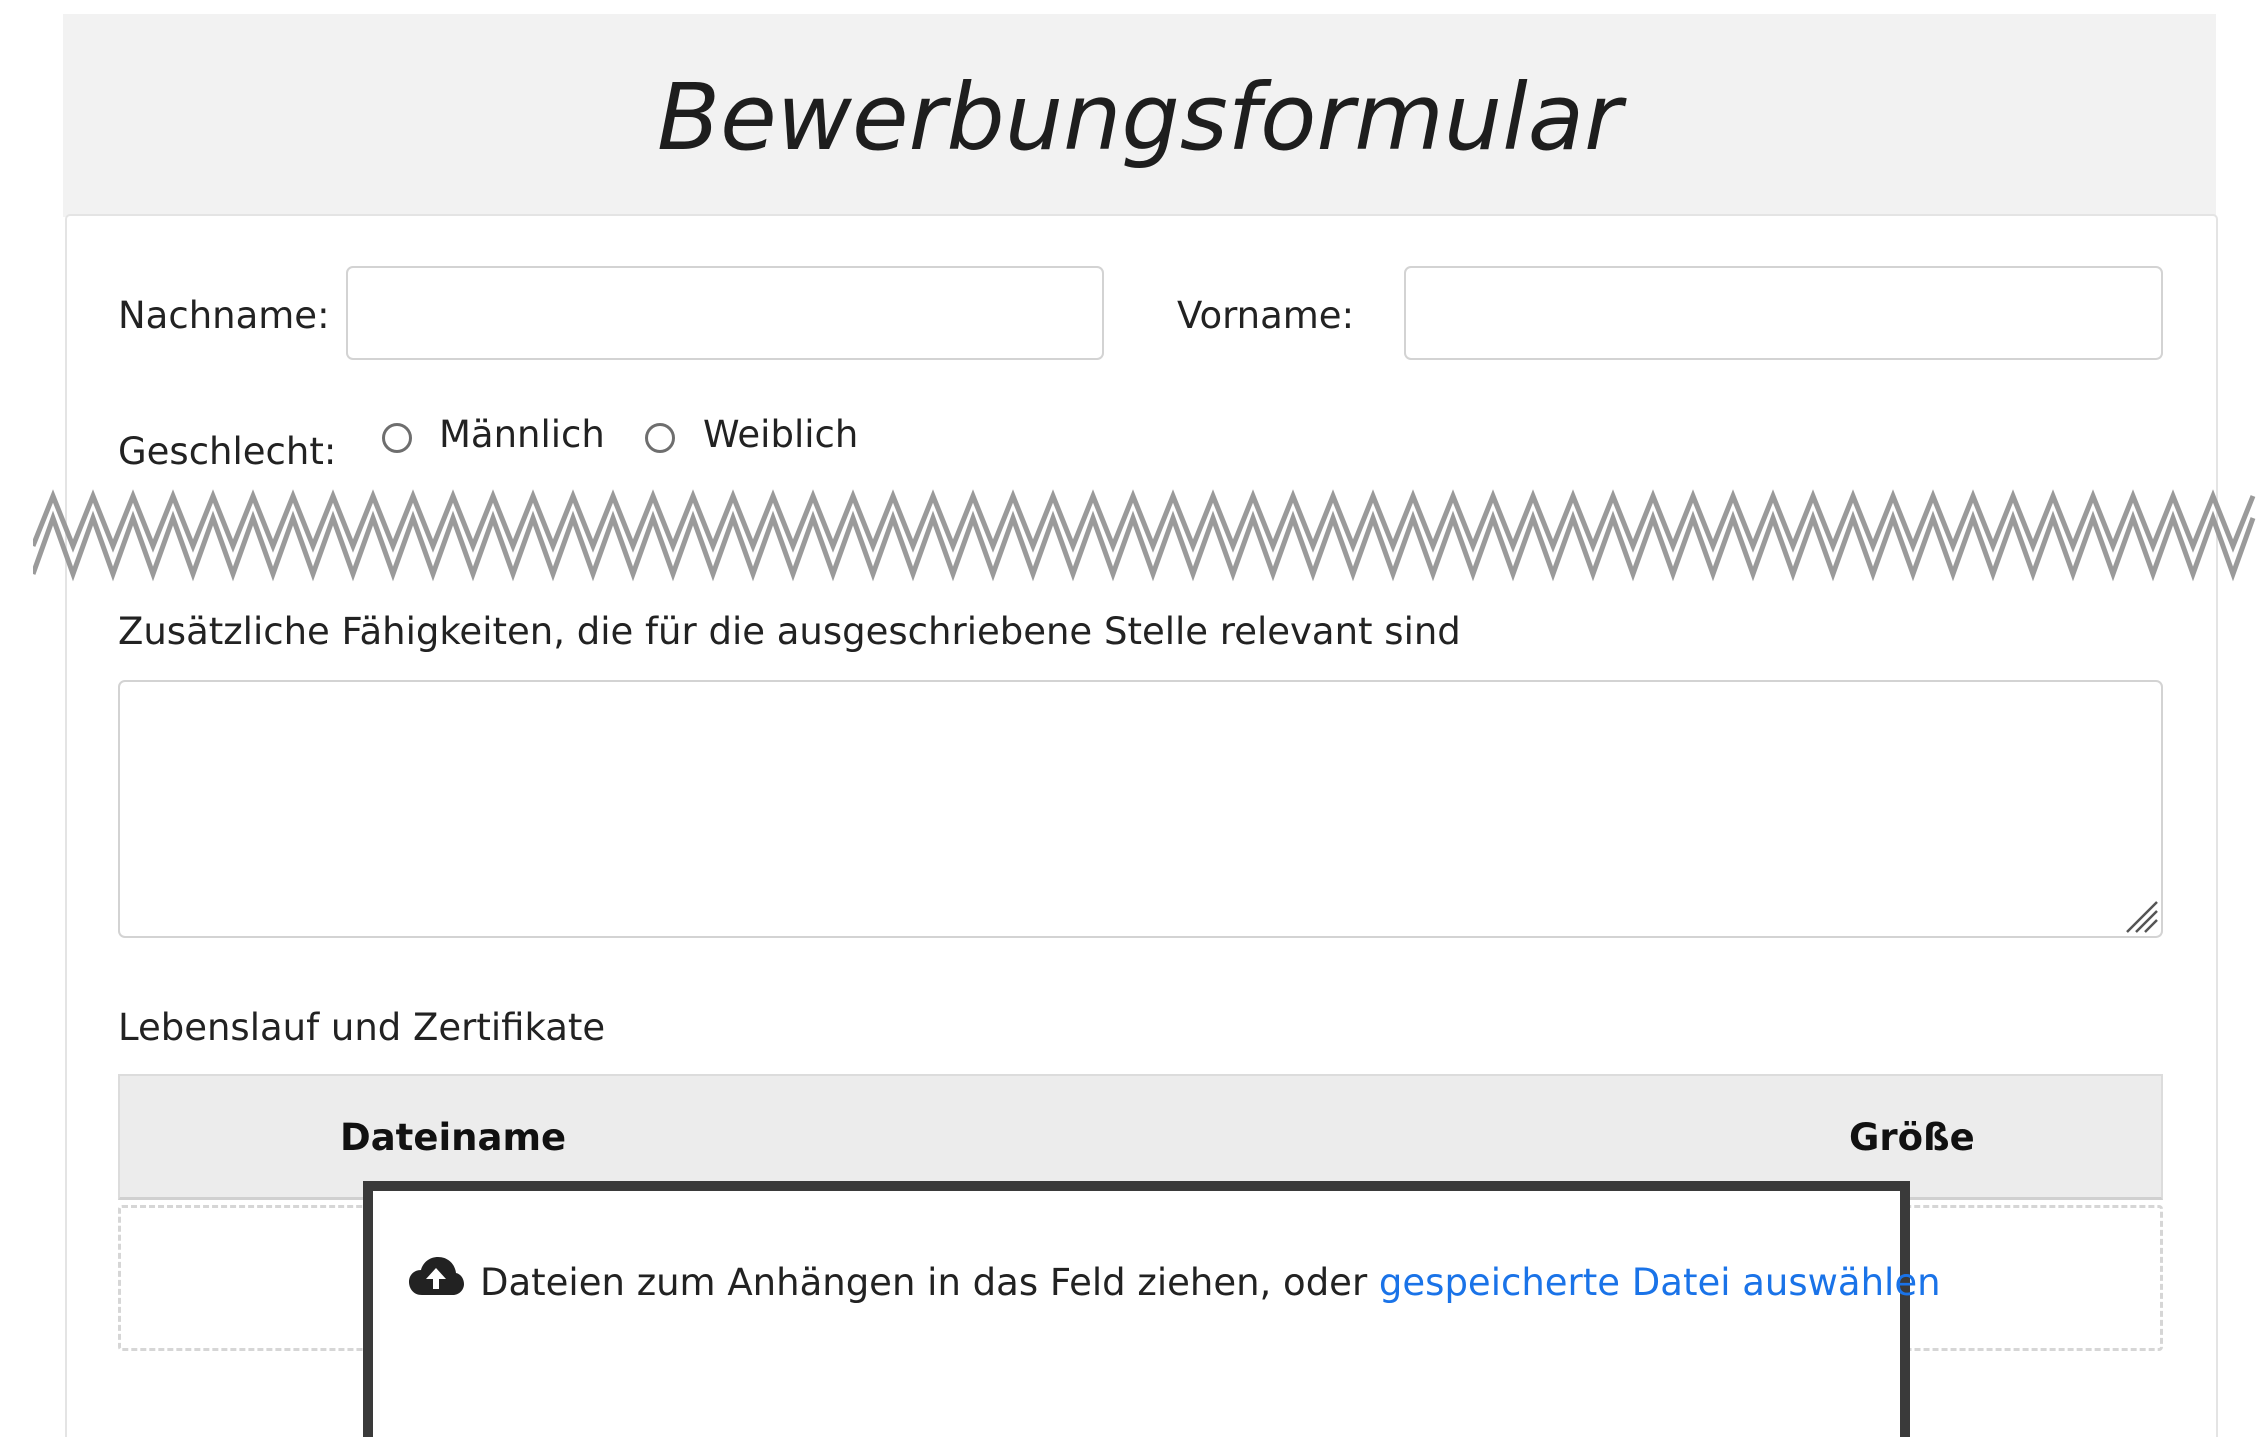 This screenshot has width=2259, height=1437. Describe the element at coordinates (224, 315) in the screenshot. I see `lastname-label: Nachname:` at that location.